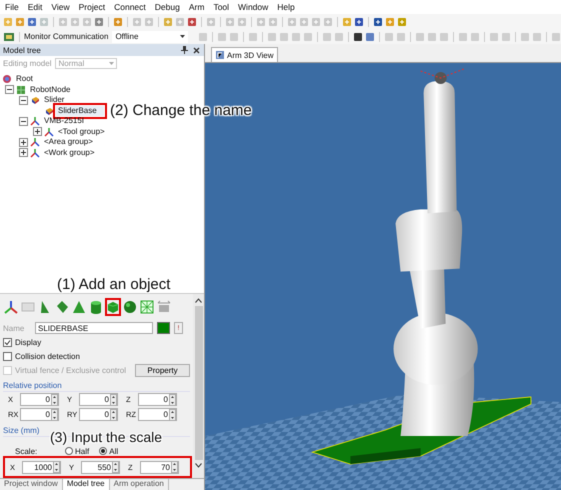 This screenshot has height=490, width=561. Describe the element at coordinates (22, 50) in the screenshot. I see `panel-title: Model tree` at that location.